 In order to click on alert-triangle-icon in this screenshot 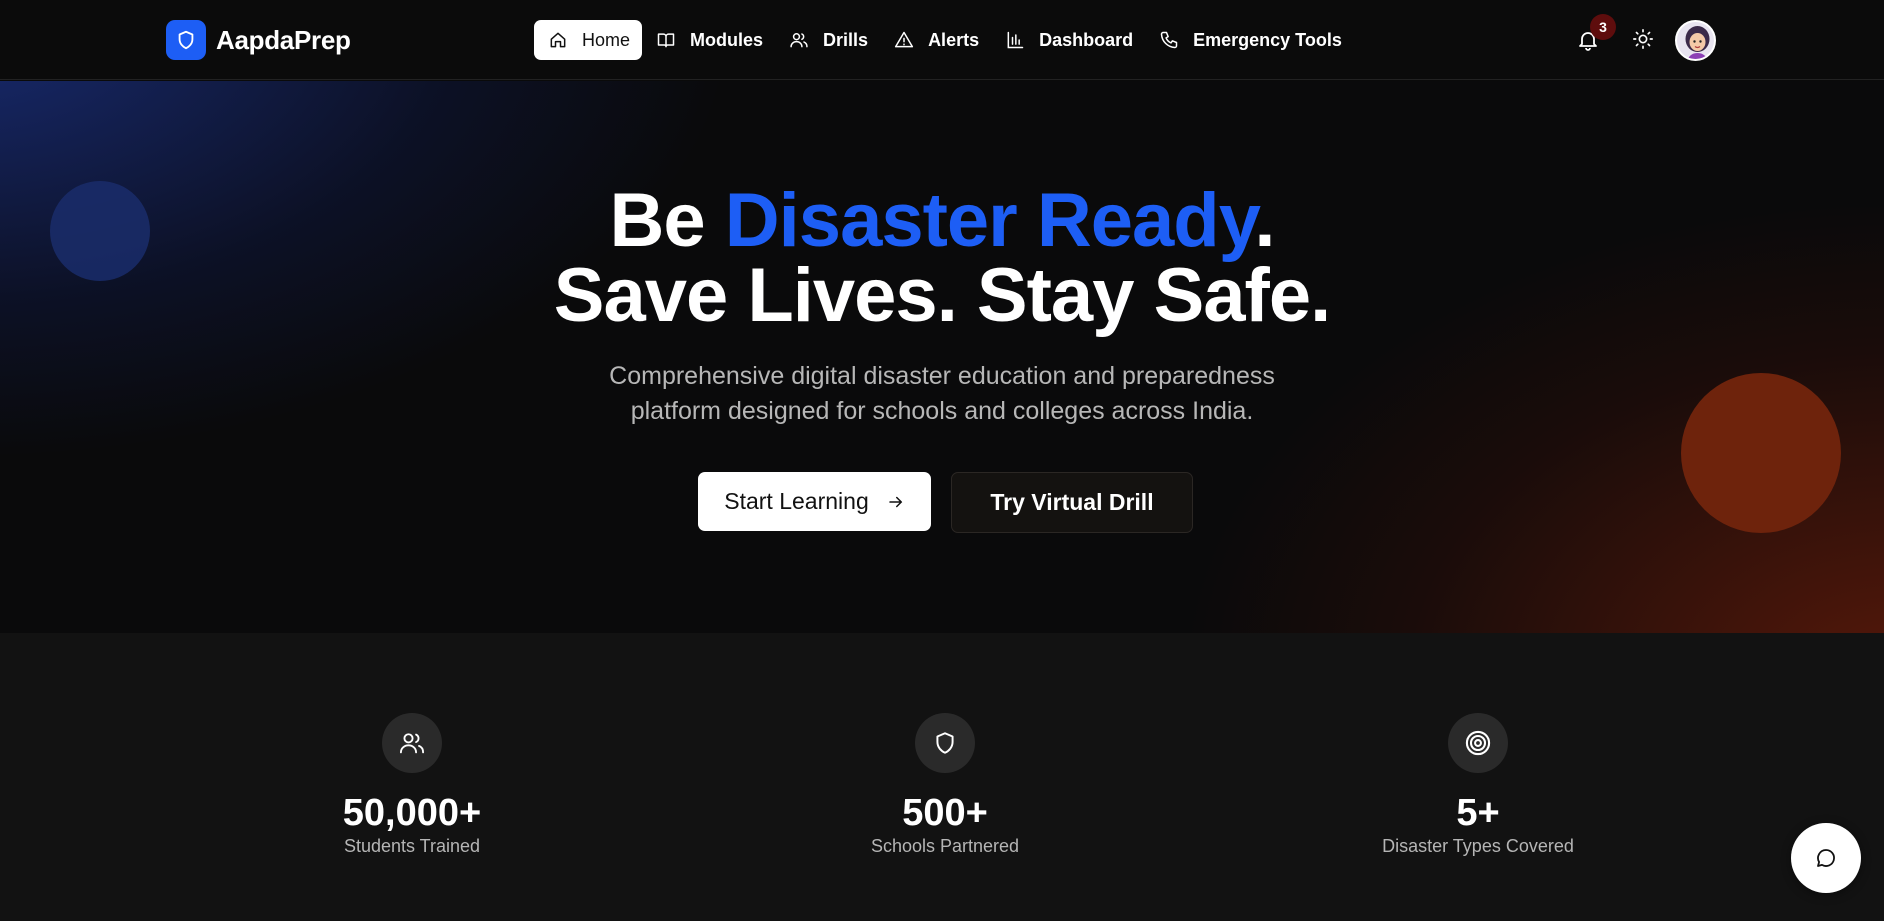, I will do `click(904, 39)`.